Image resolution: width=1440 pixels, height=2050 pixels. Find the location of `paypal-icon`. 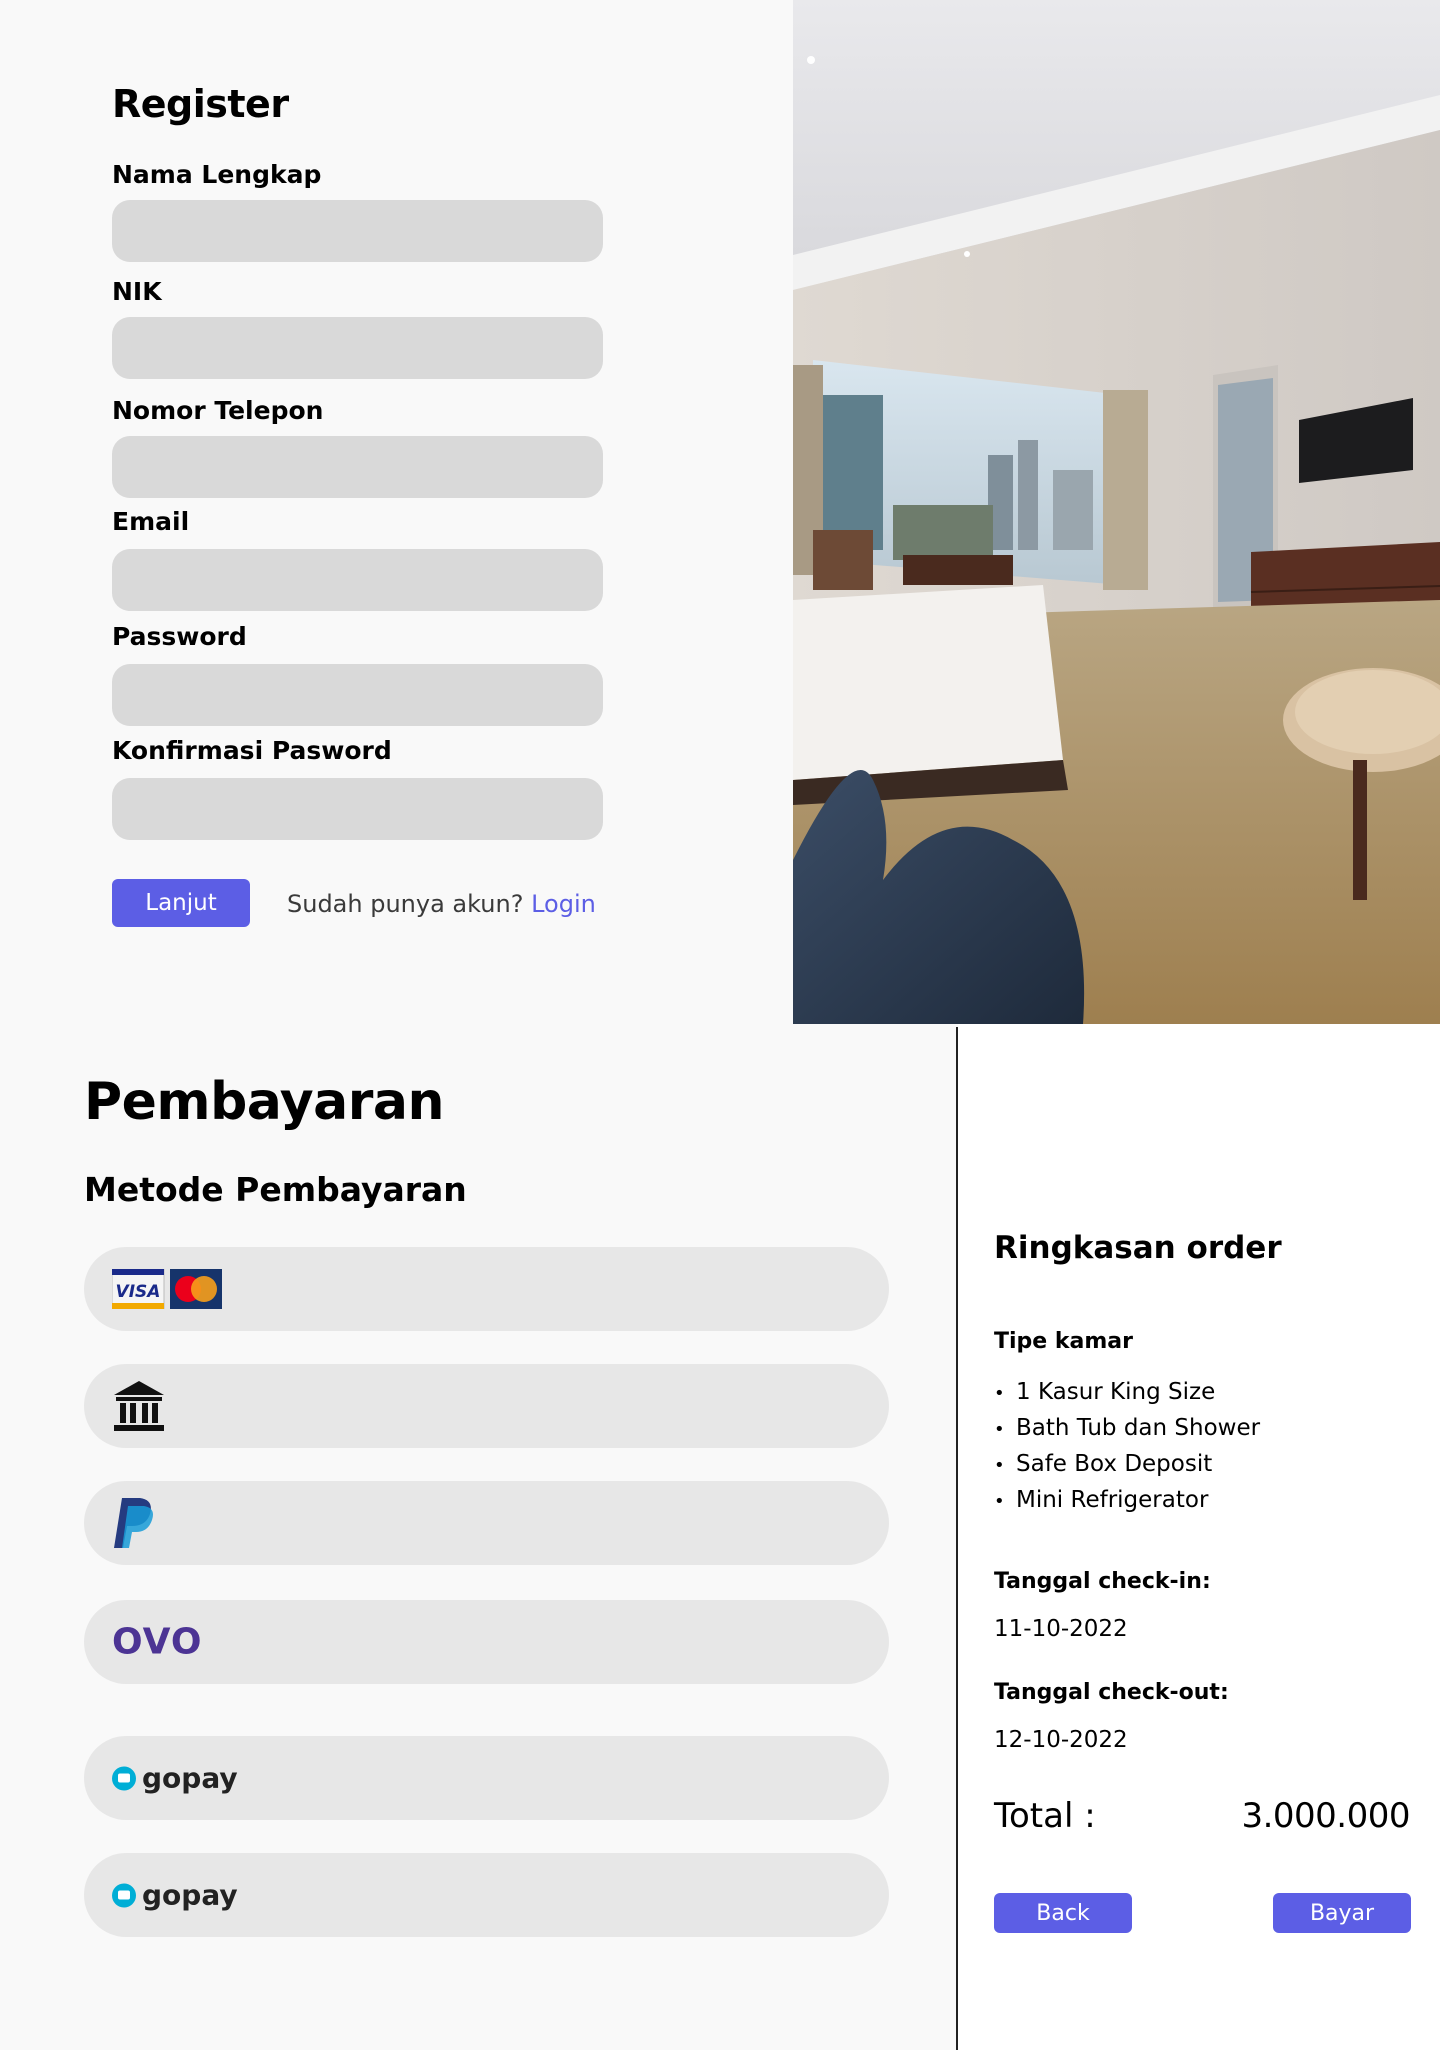

paypal-icon is located at coordinates (134, 1523).